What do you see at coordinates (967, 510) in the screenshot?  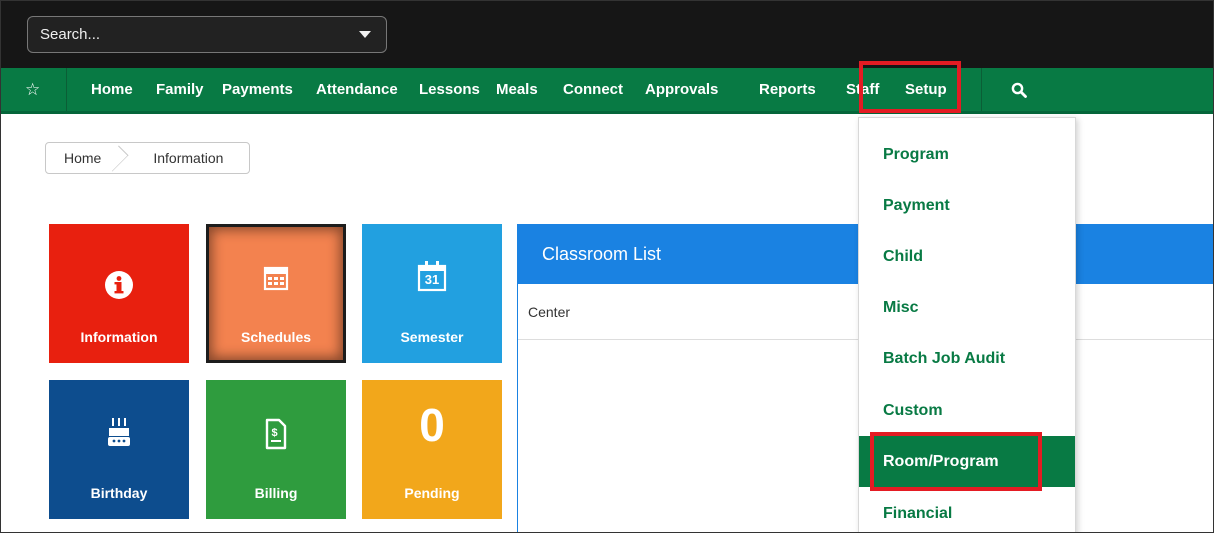 I see `menu-item-financial: Financial` at bounding box center [967, 510].